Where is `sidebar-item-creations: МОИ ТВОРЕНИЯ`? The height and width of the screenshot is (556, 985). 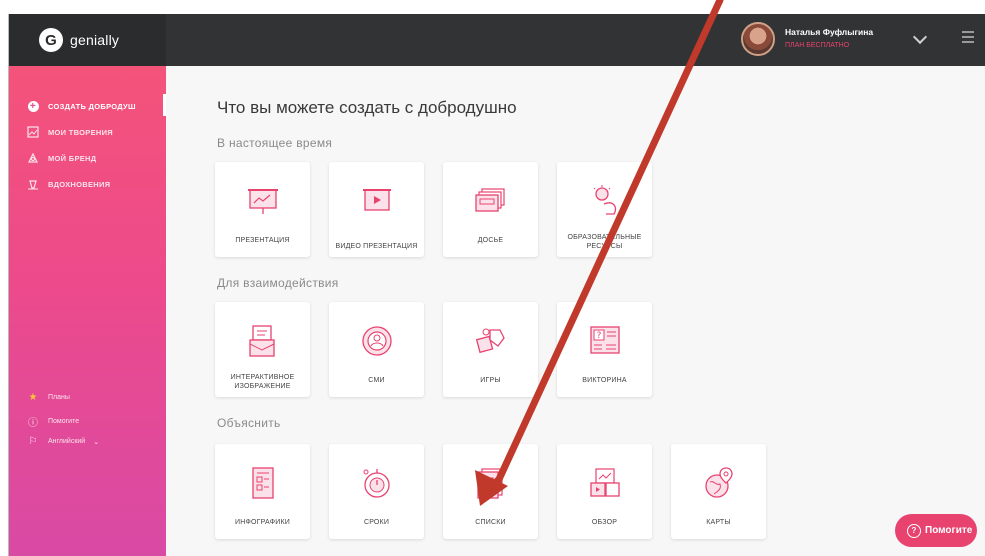
sidebar-item-creations: МОИ ТВОРЕНИЯ is located at coordinates (70, 132).